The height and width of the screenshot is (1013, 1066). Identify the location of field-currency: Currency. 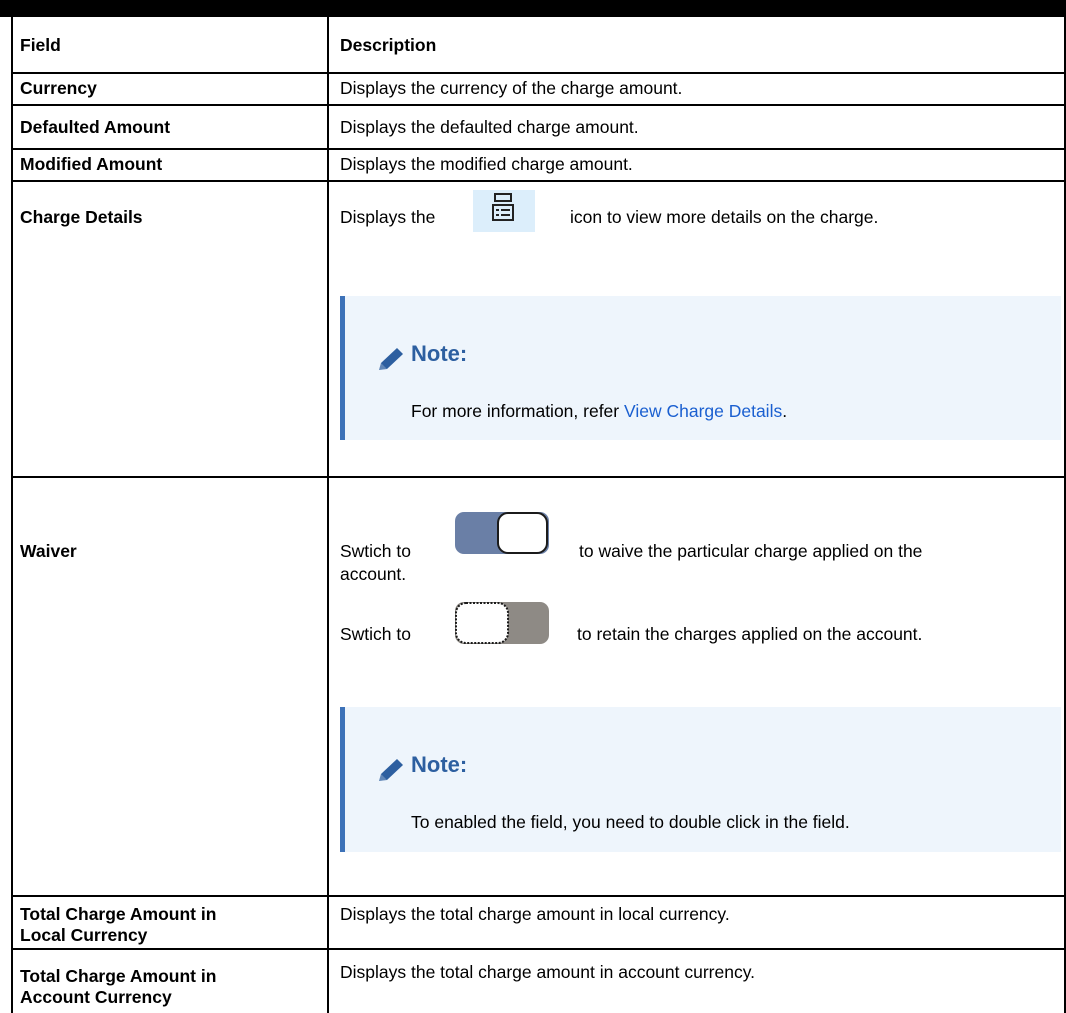
(58, 88).